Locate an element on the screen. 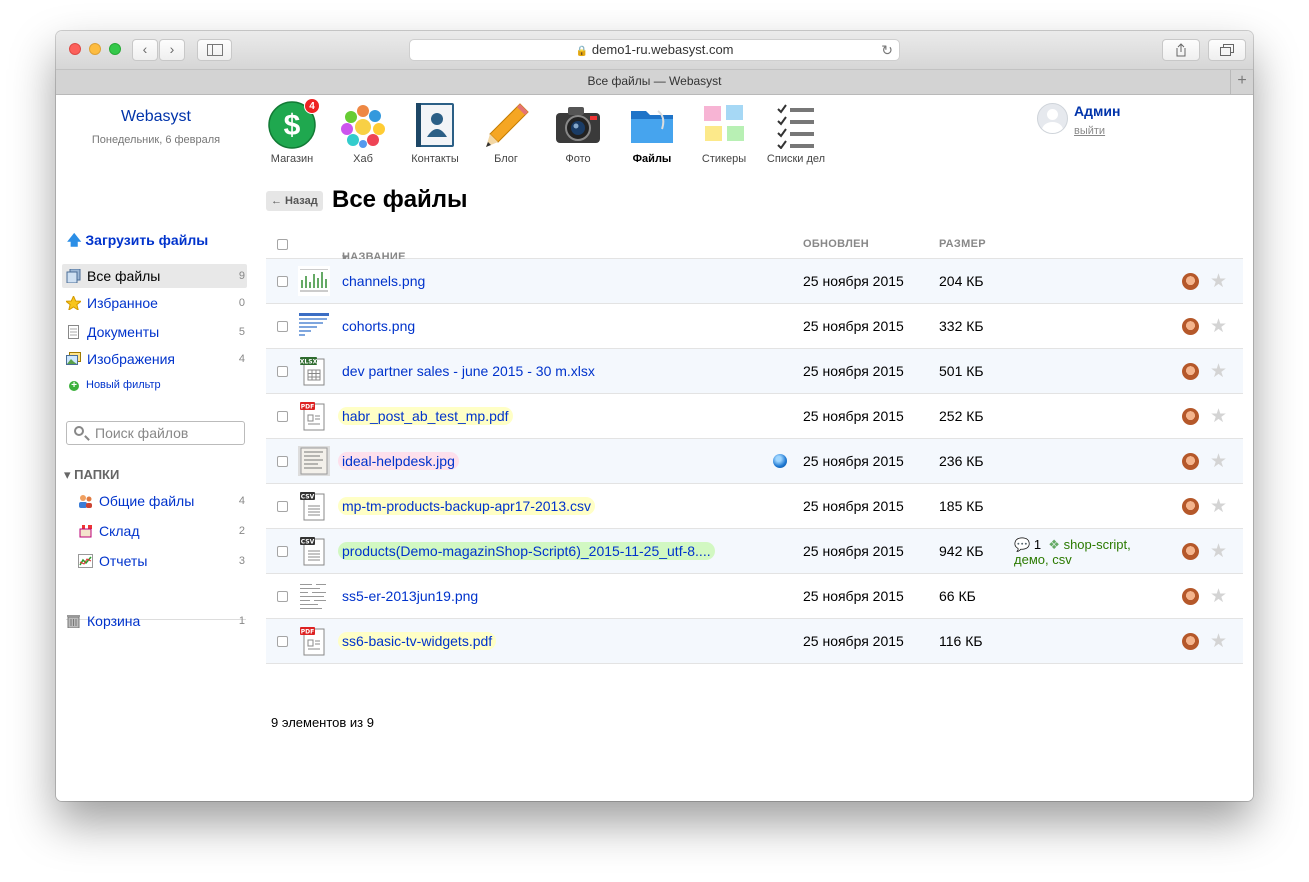 This screenshot has width=1309, height=882. app-blog: Блог is located at coordinates (506, 133).